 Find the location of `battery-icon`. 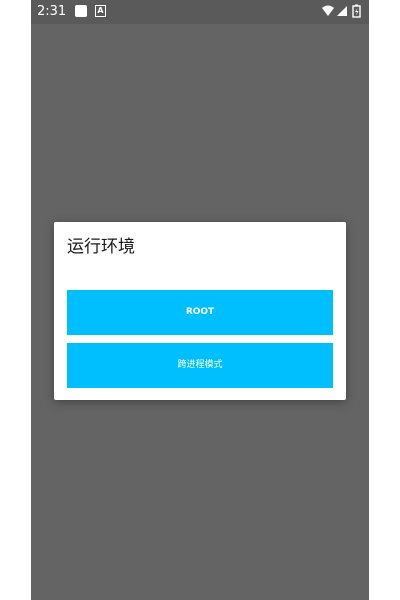

battery-icon is located at coordinates (356, 11).